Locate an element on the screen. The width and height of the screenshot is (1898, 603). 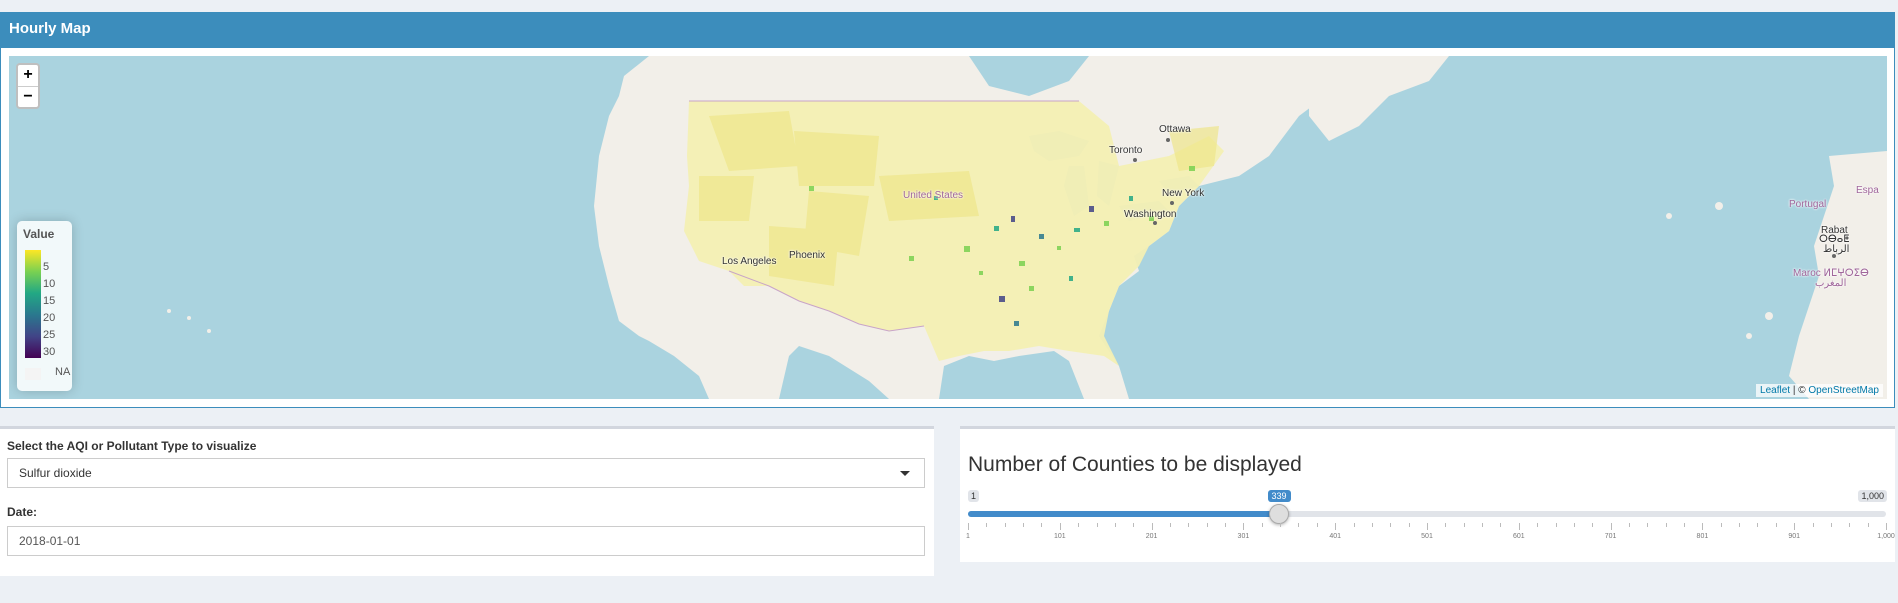
slider-grid-label: 1 is located at coordinates (968, 536).